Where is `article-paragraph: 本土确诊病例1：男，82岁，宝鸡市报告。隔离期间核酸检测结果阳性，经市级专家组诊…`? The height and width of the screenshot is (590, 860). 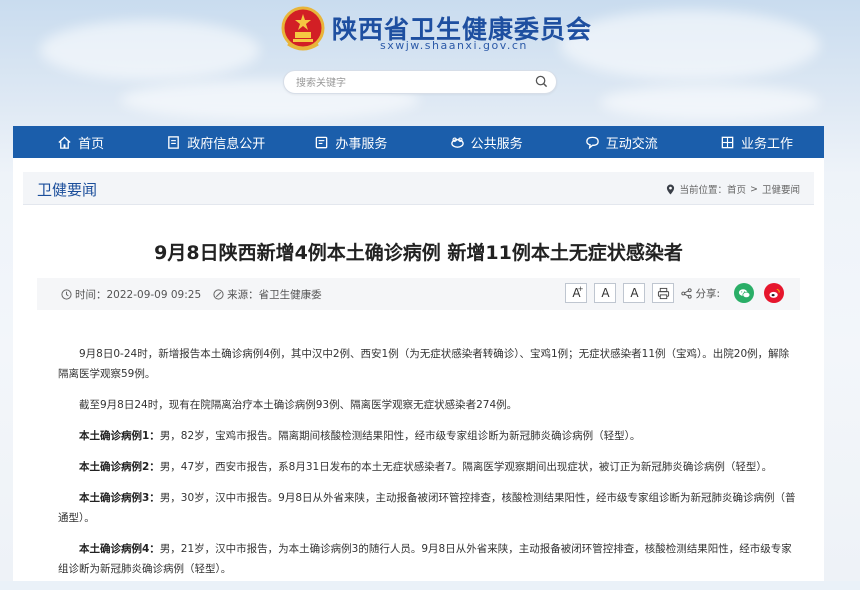
article-paragraph: 本土确诊病例1：男，82岁，宝鸡市报告。隔离期间核酸检测结果阳性，经市级专家组诊… is located at coordinates (428, 436).